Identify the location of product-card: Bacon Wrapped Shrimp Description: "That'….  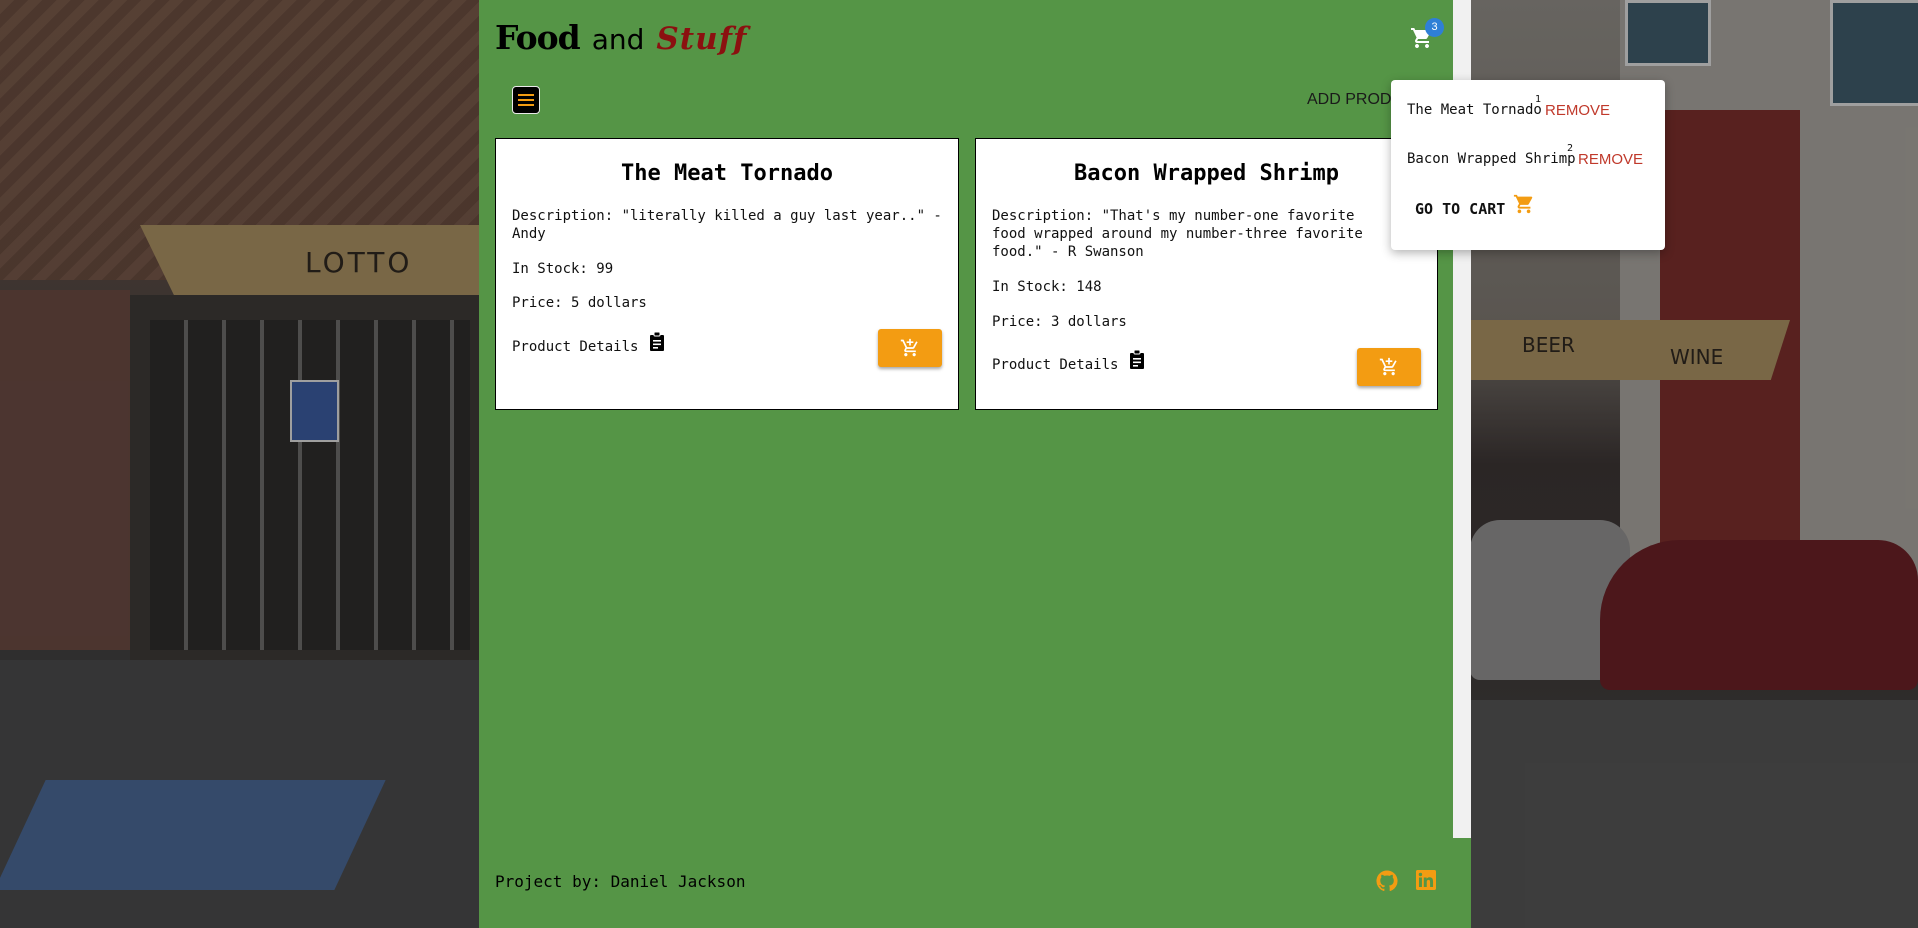
(1206, 274).